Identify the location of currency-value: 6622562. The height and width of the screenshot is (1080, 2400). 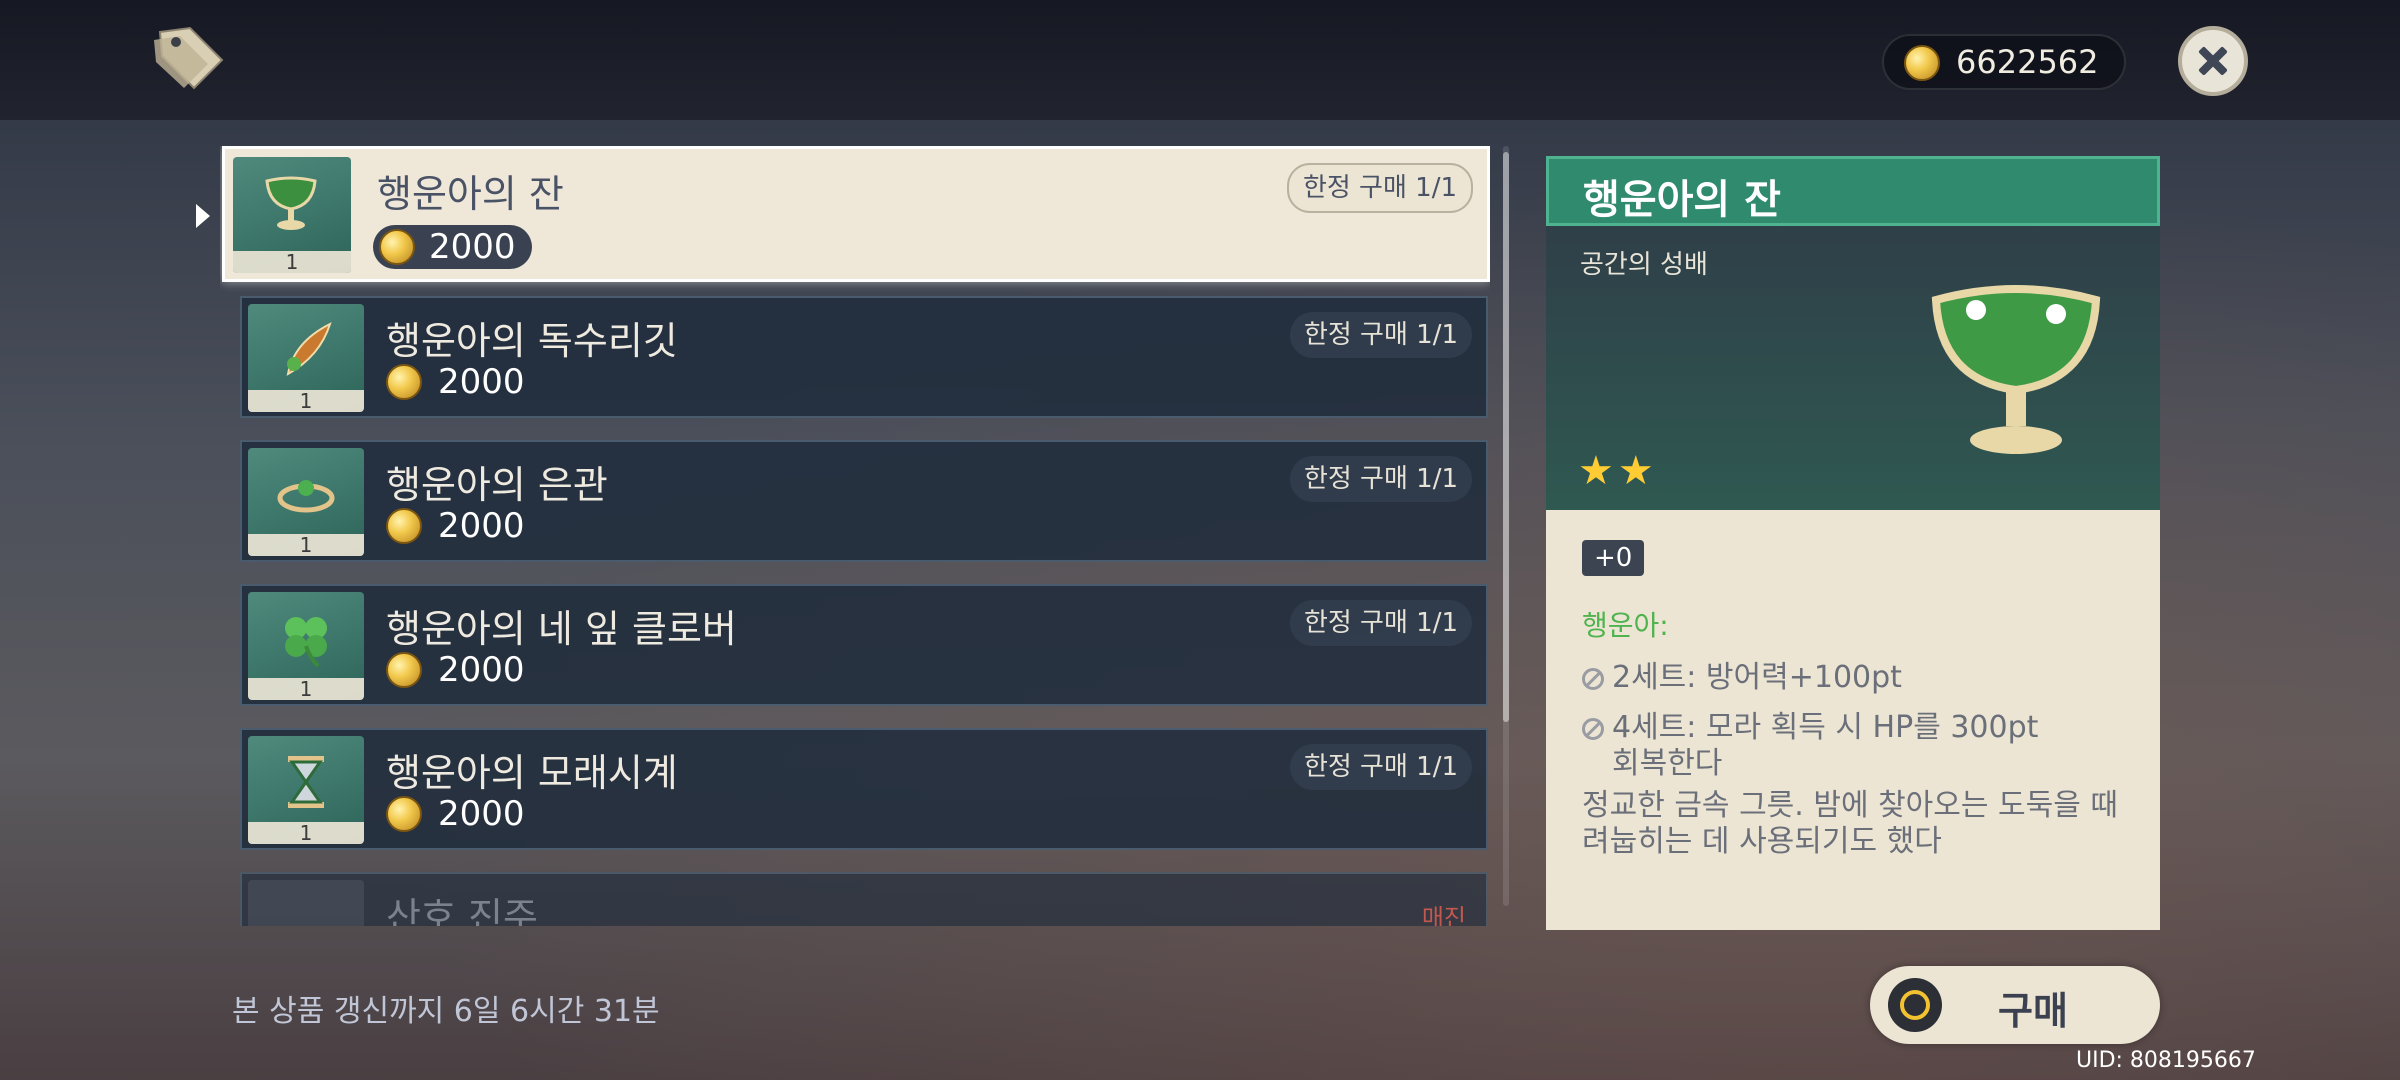
(2027, 62).